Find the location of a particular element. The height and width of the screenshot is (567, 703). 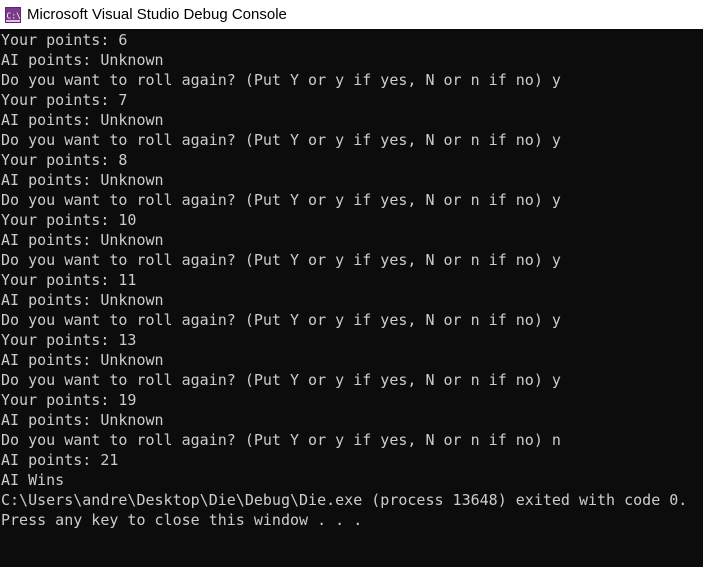

console-line: Your points: 8 is located at coordinates (64, 160).